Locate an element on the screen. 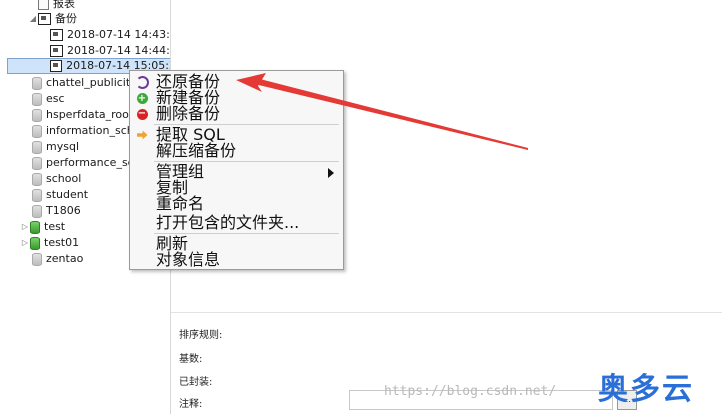  menu-item-rename: 重命名 is located at coordinates (236, 204).